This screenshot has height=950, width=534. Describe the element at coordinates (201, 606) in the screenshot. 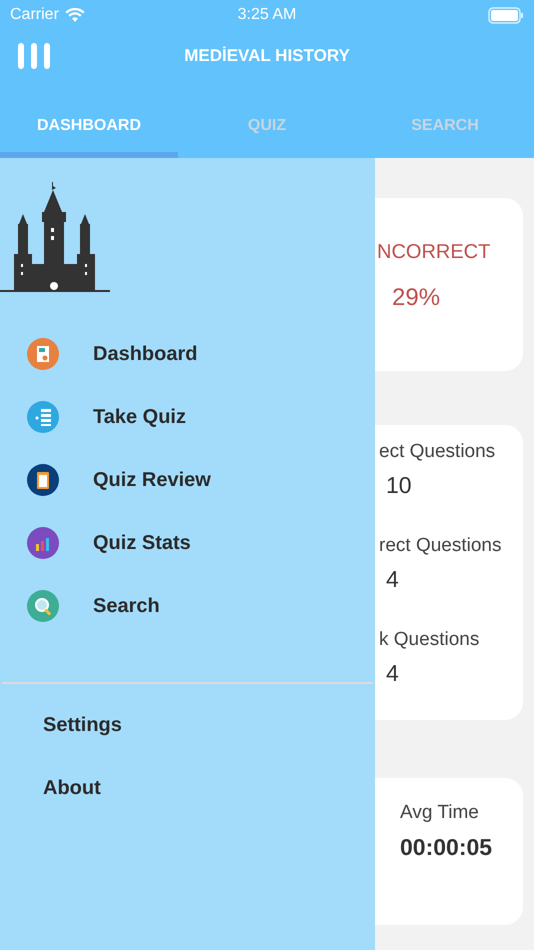

I see `menu-item: Search` at that location.